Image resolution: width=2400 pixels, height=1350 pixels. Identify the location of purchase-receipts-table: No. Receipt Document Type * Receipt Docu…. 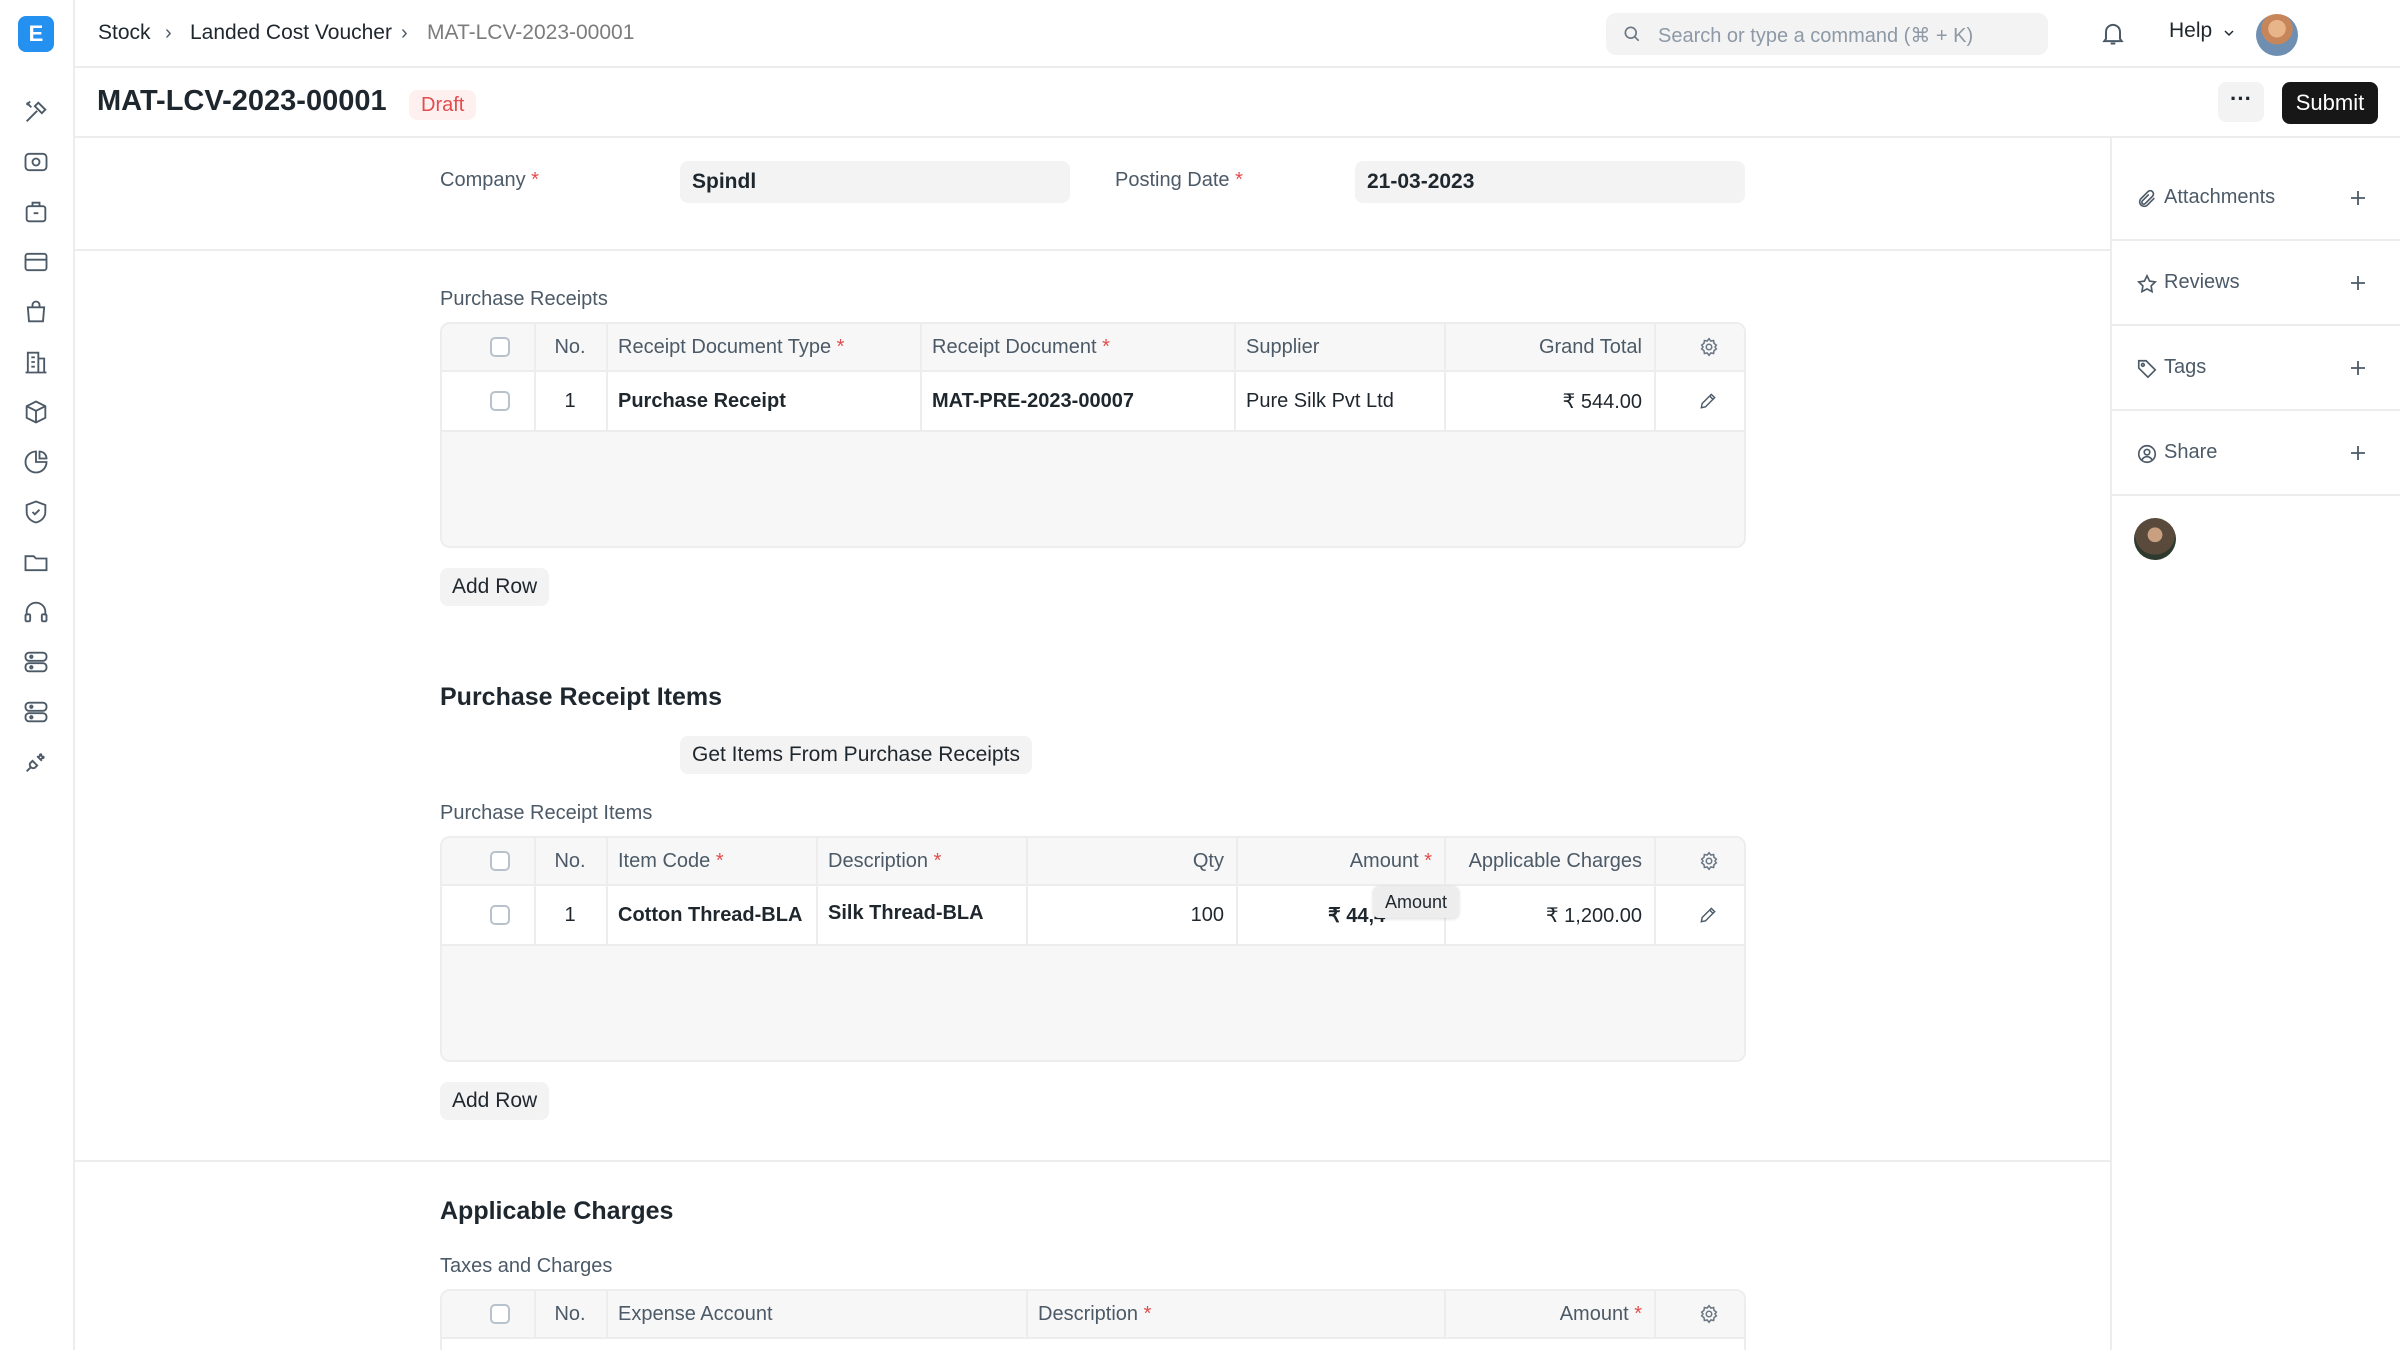
(1093, 435).